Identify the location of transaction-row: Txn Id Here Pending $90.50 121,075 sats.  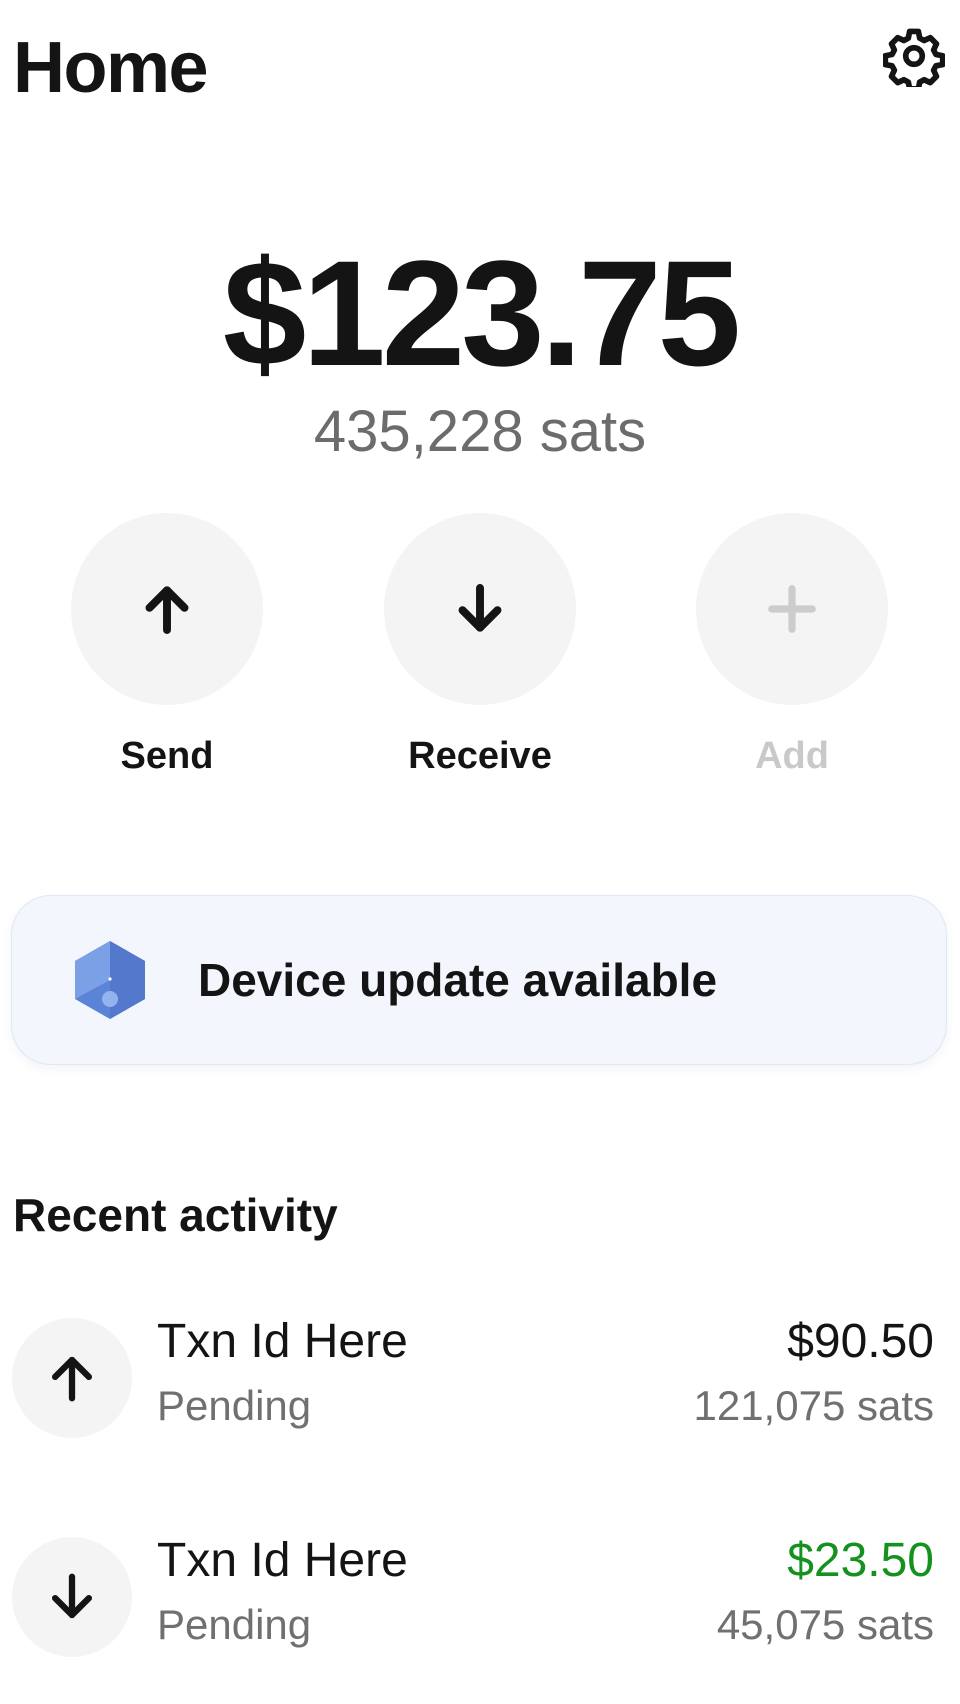
(473, 1376).